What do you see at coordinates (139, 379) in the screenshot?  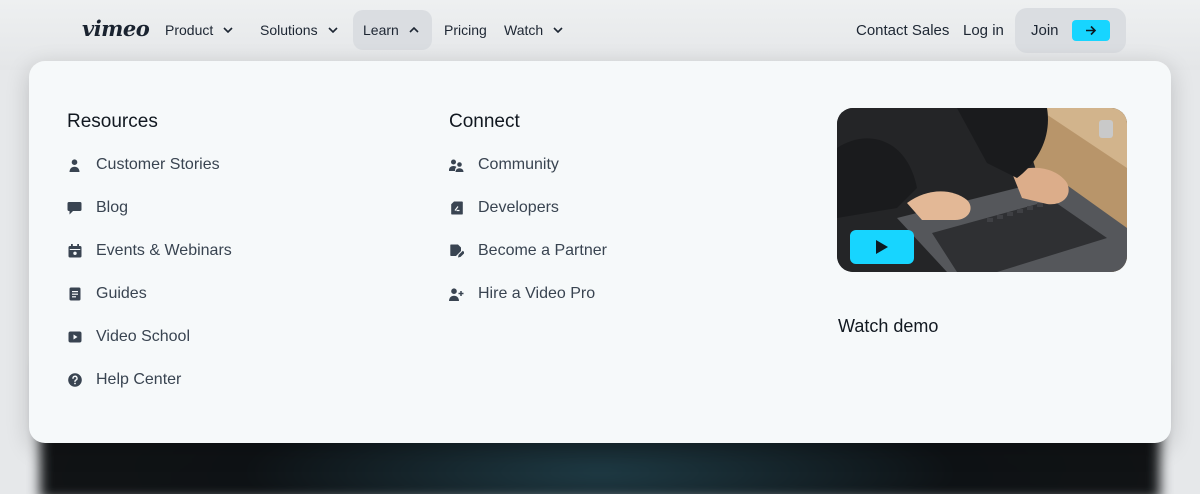 I see `menu-link-label: Help Center` at bounding box center [139, 379].